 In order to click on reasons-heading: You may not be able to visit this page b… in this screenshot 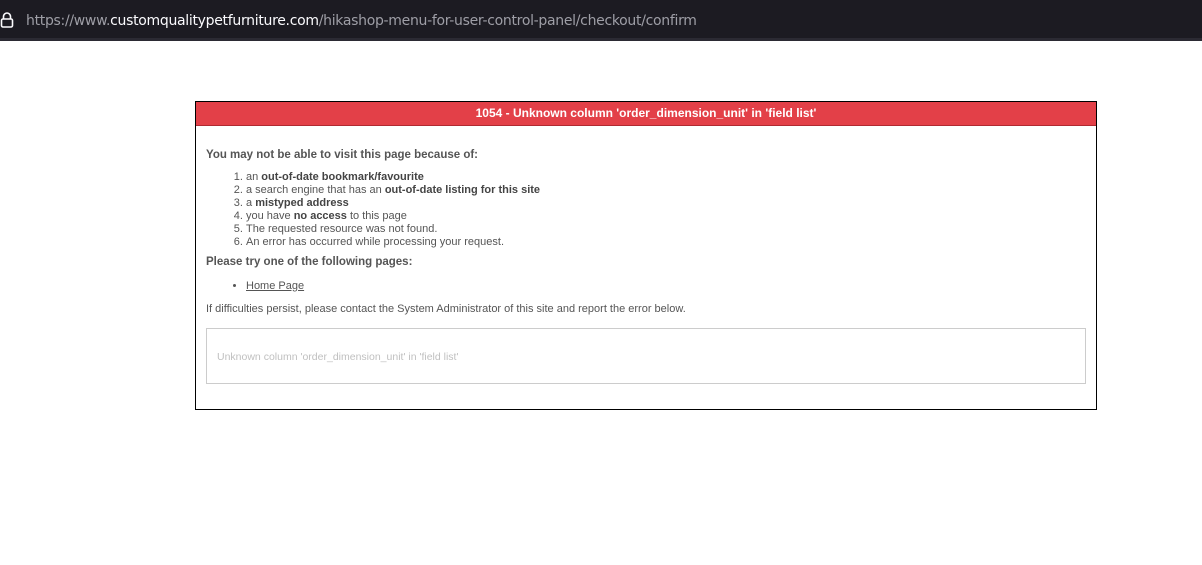, I will do `click(342, 155)`.